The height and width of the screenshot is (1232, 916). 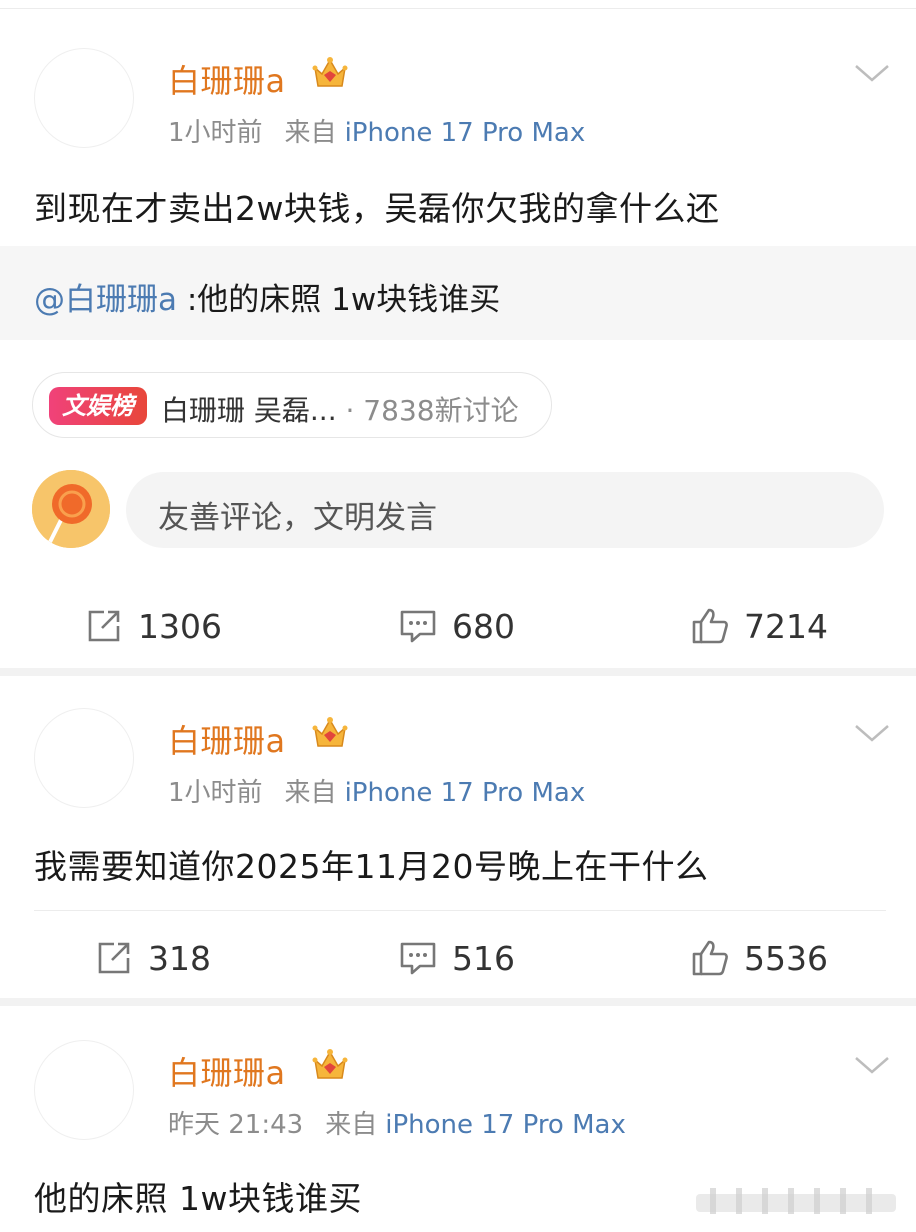 I want to click on comment-input: 友善评论，文明发言, so click(x=505, y=510).